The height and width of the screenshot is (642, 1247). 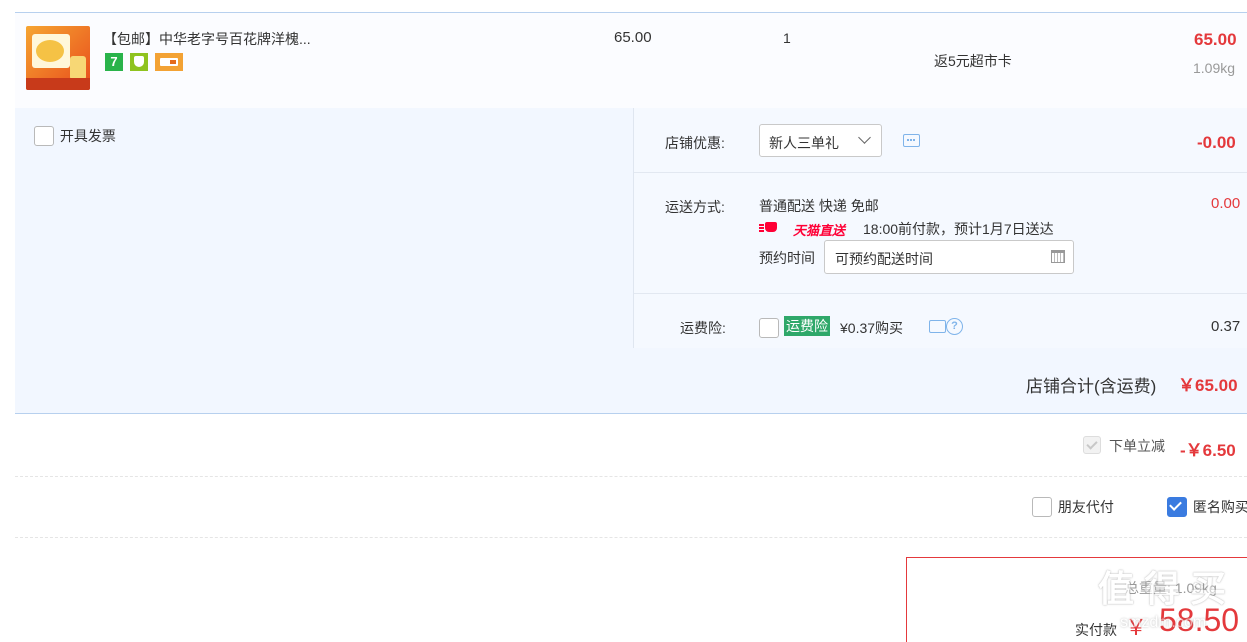 What do you see at coordinates (819, 230) in the screenshot?
I see `tmall-direct-brand: 天猫直送` at bounding box center [819, 230].